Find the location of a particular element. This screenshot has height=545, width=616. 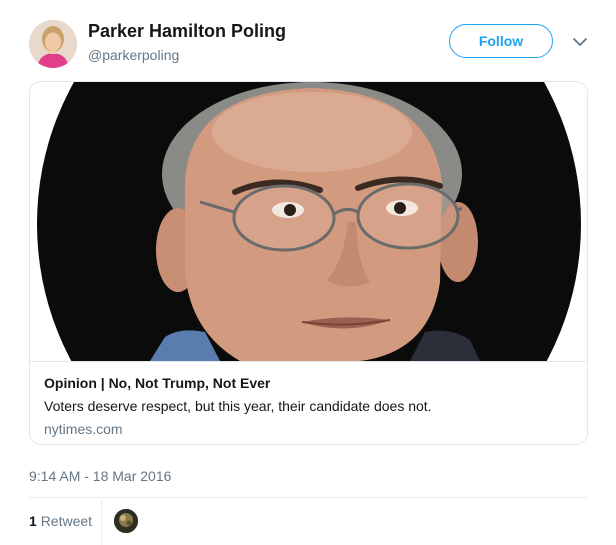

card-title: Opinion | No, Not Trump, Not Ever is located at coordinates (157, 383).